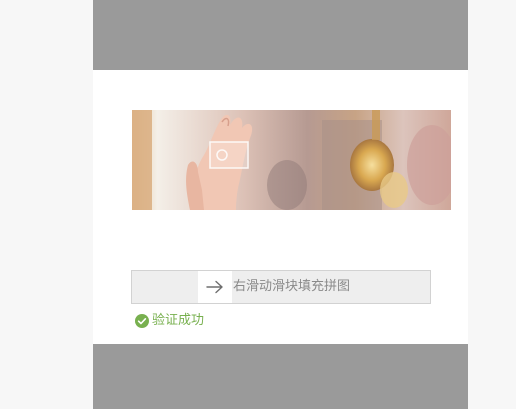  I want to click on slider-handle, so click(215, 287).